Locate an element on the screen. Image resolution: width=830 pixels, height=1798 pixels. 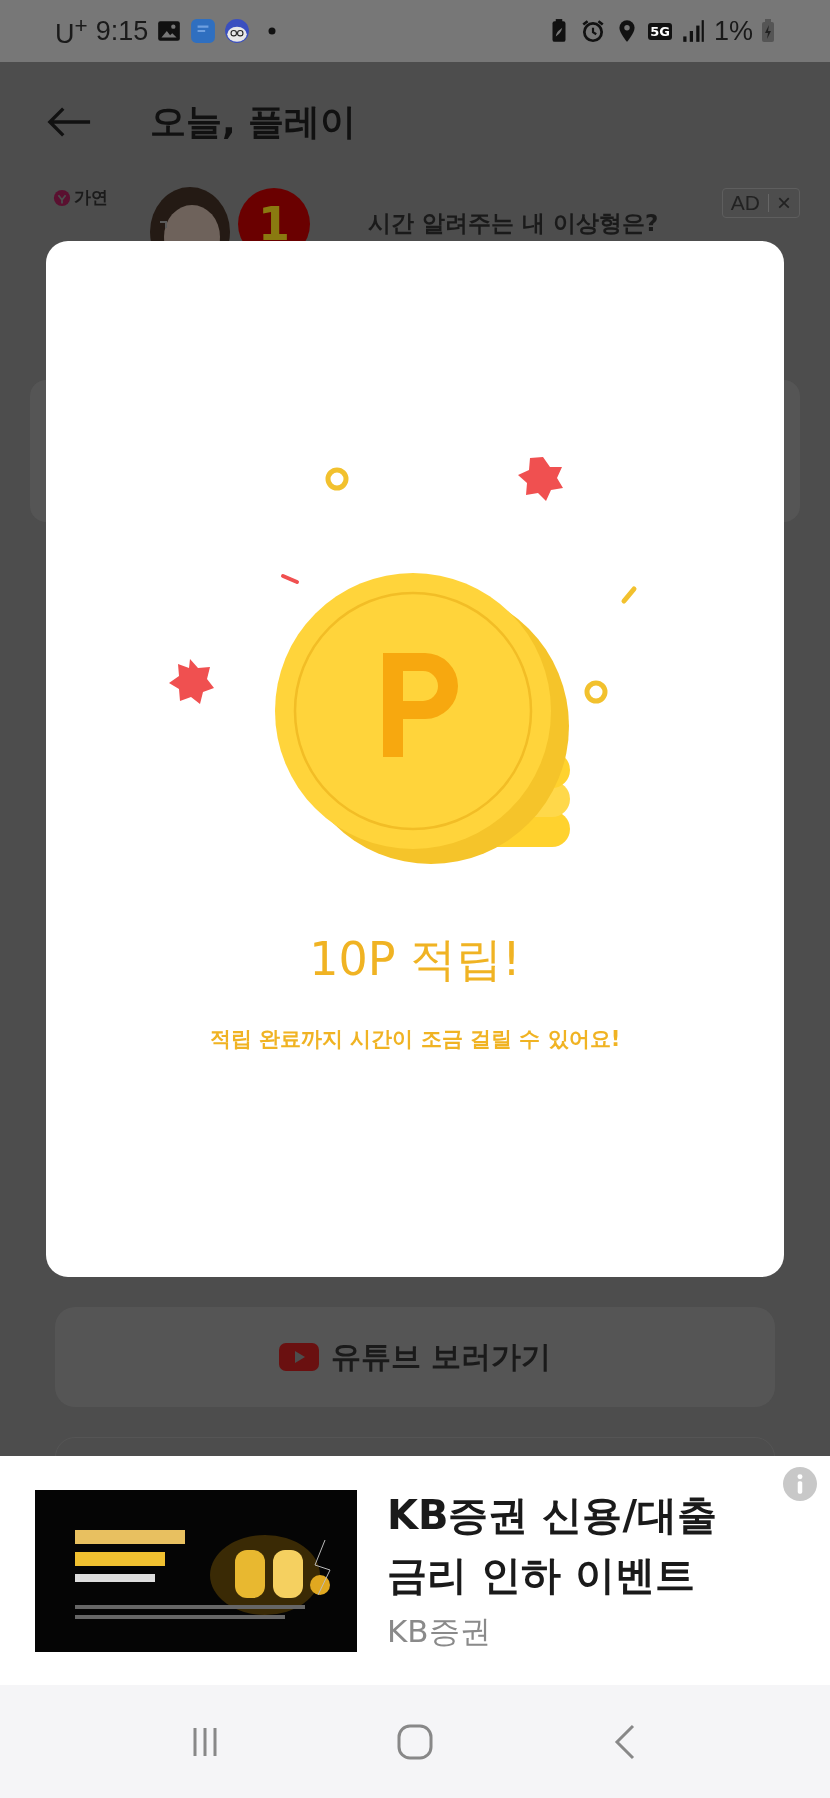
notification-dot-icon is located at coordinates (272, 31).